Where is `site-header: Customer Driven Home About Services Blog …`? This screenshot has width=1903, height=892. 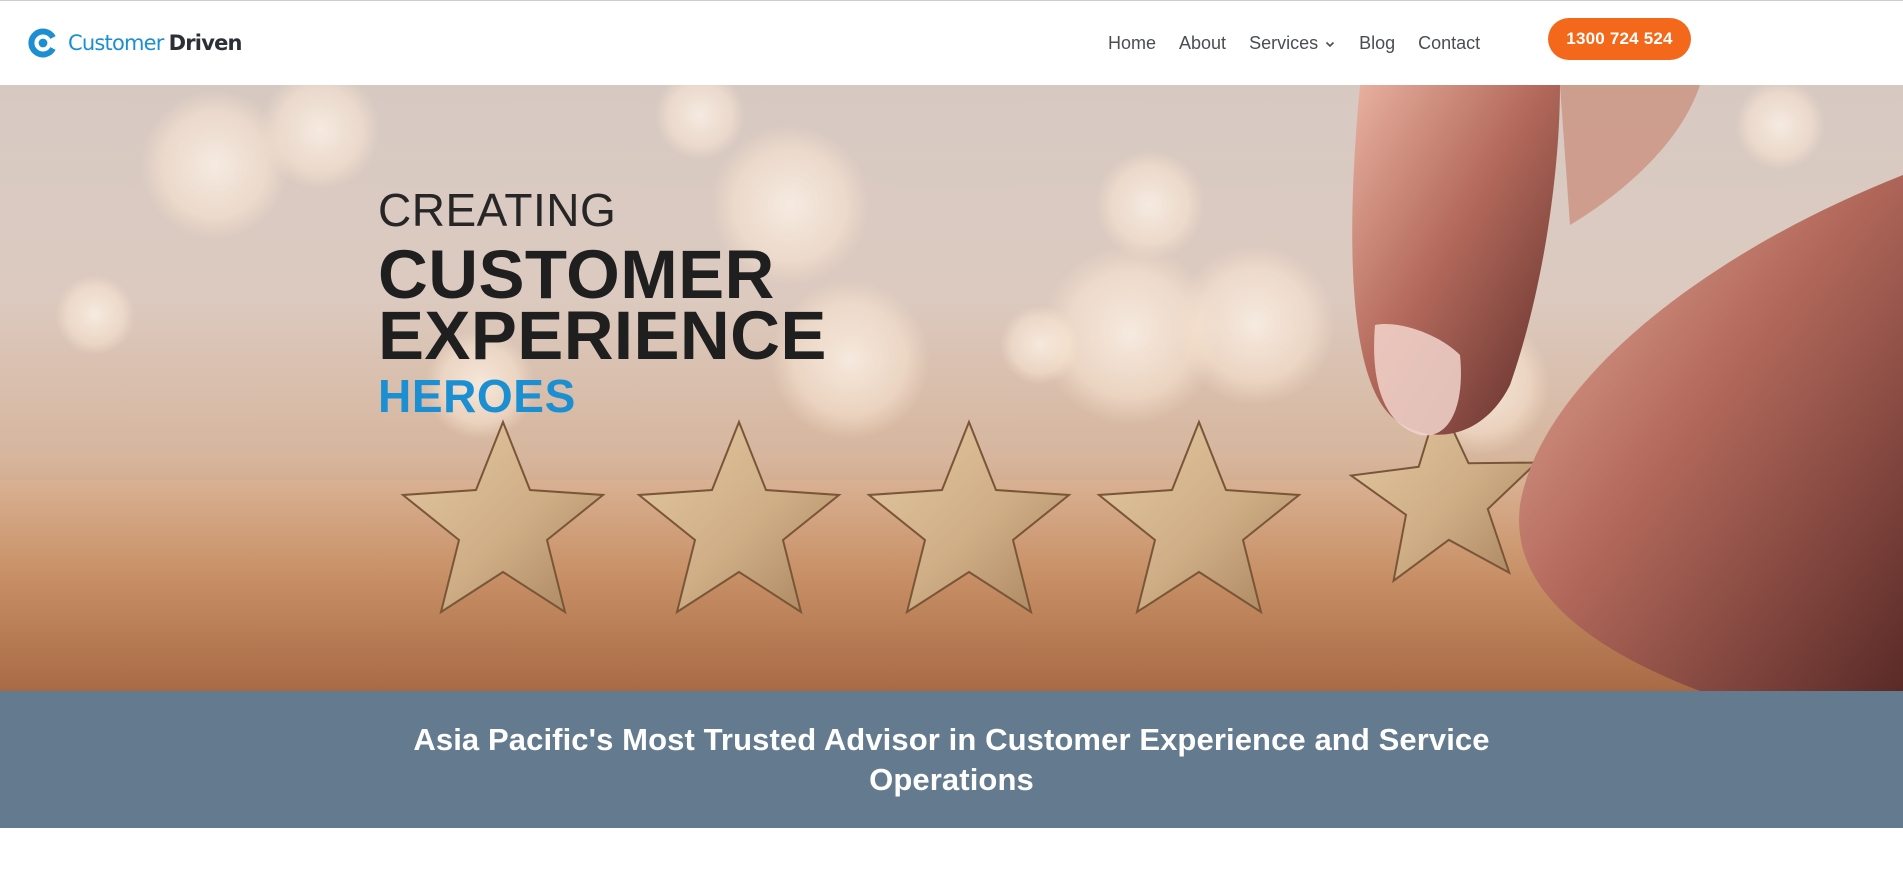 site-header: Customer Driven Home About Services Blog … is located at coordinates (951, 42).